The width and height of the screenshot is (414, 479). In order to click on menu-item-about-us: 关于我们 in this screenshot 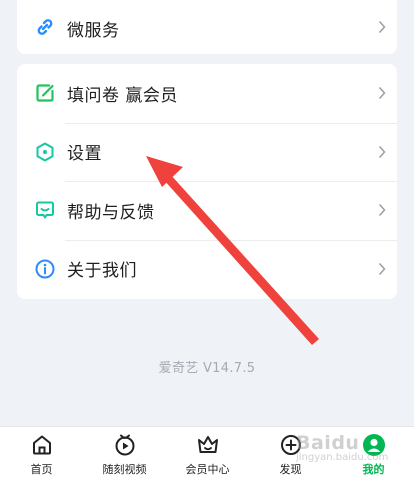, I will do `click(207, 269)`.